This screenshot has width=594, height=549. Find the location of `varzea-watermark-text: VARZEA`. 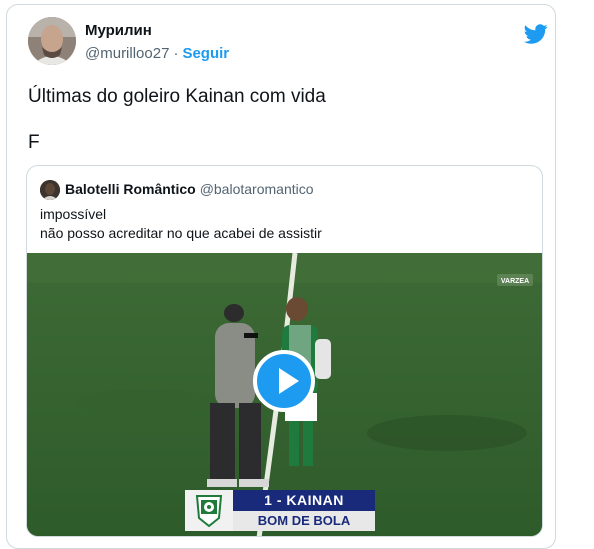

varzea-watermark-text: VARZEA is located at coordinates (515, 281).